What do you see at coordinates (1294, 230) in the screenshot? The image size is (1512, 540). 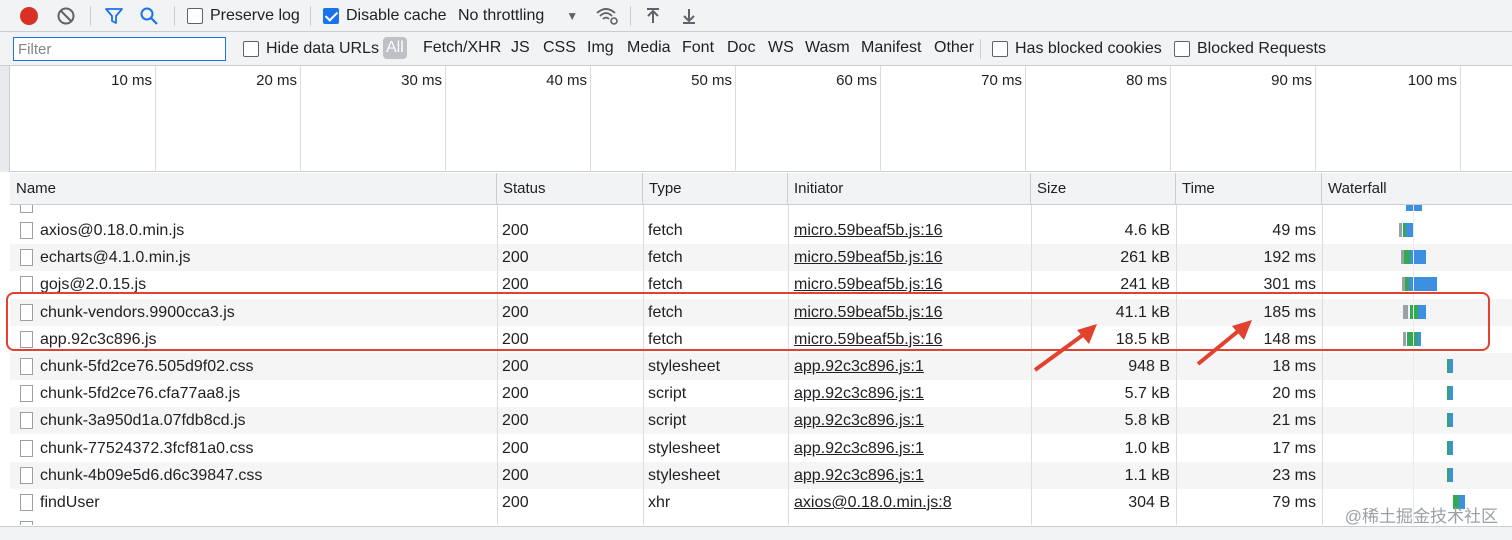 I see `request-time: 49 ms` at bounding box center [1294, 230].